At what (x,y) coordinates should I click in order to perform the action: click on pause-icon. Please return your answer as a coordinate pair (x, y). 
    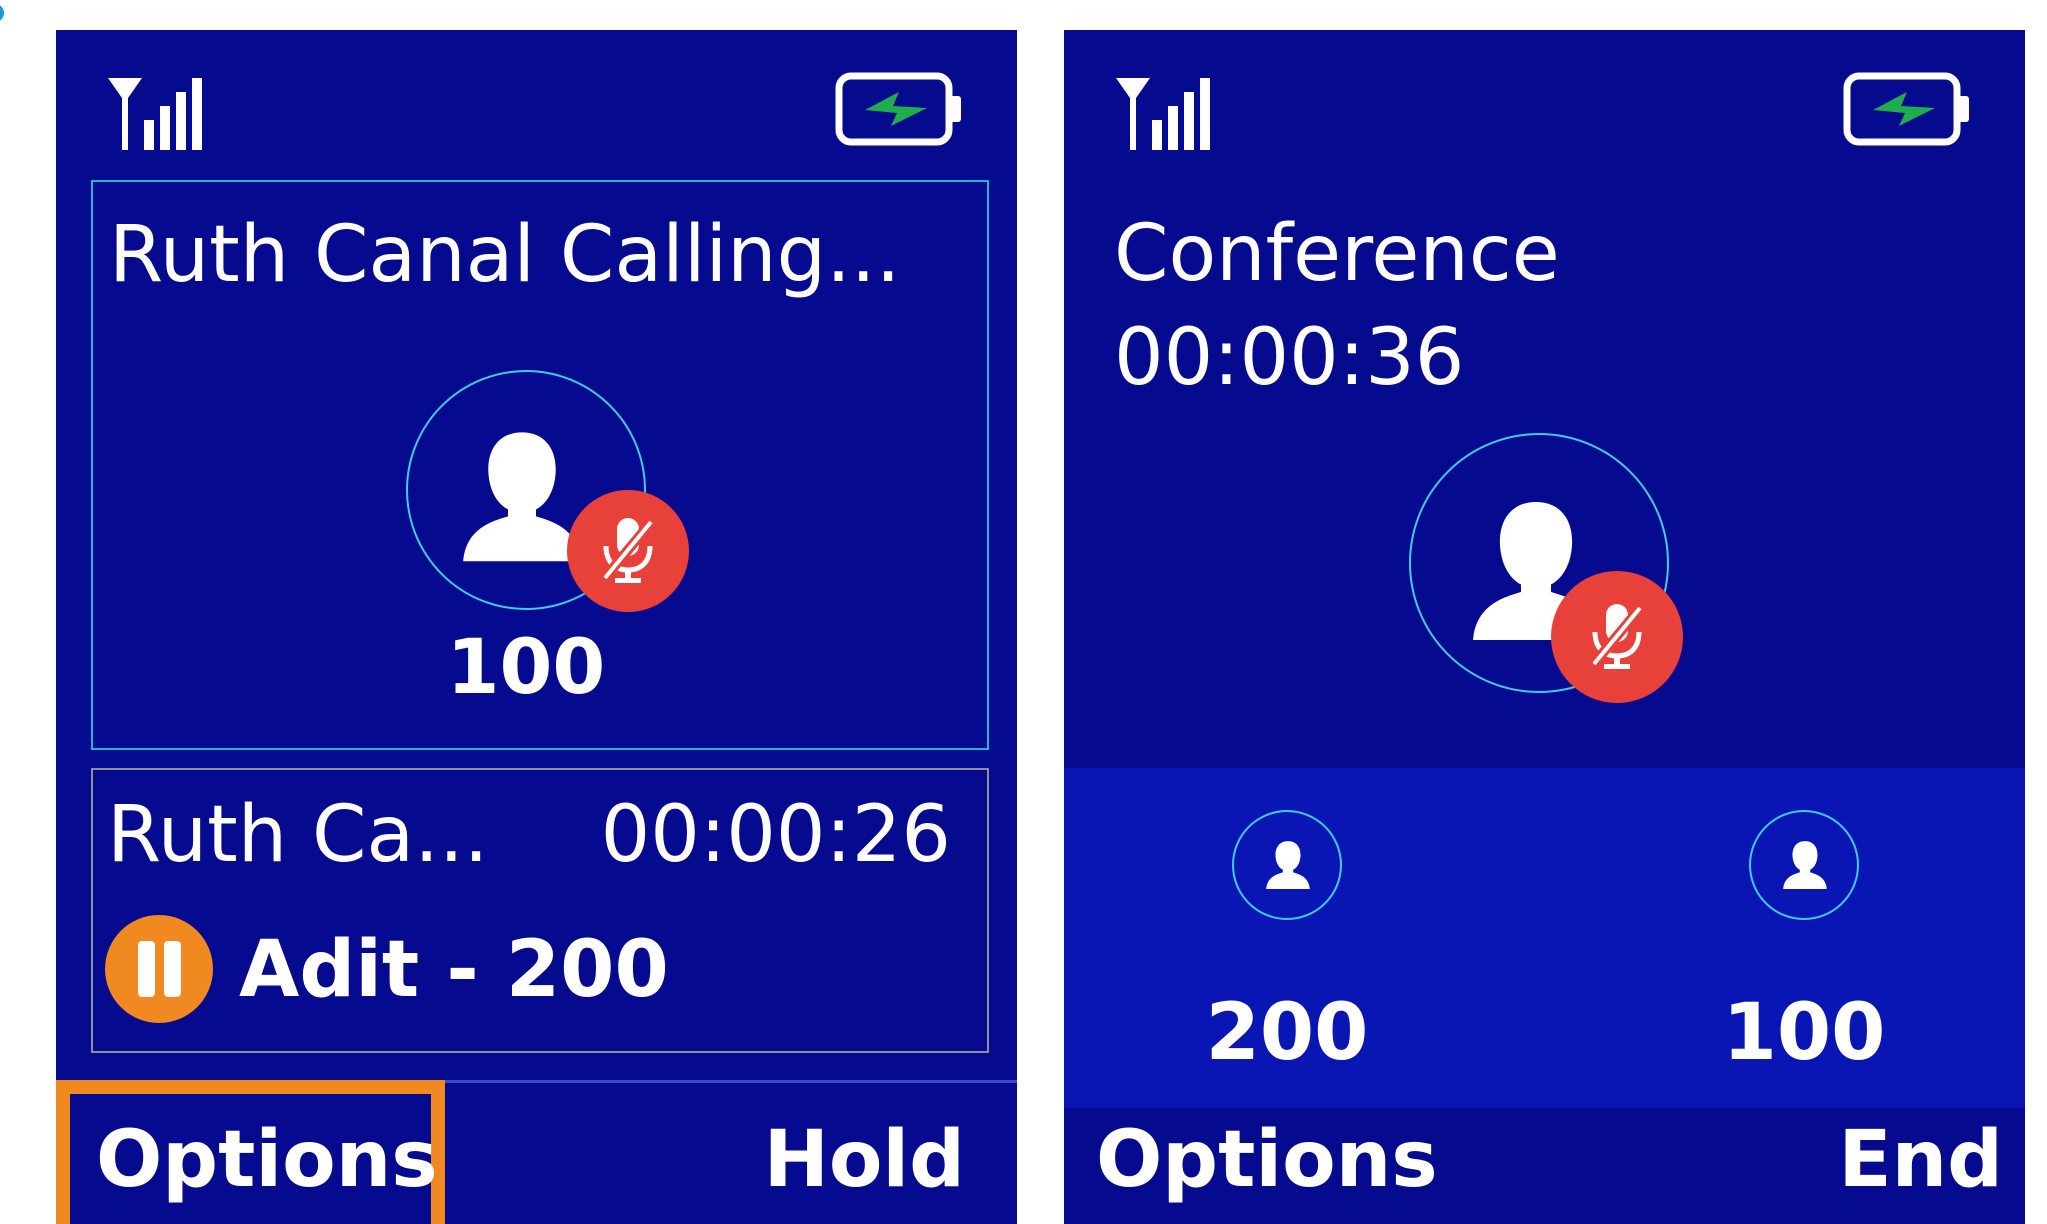
    Looking at the image, I should click on (159, 969).